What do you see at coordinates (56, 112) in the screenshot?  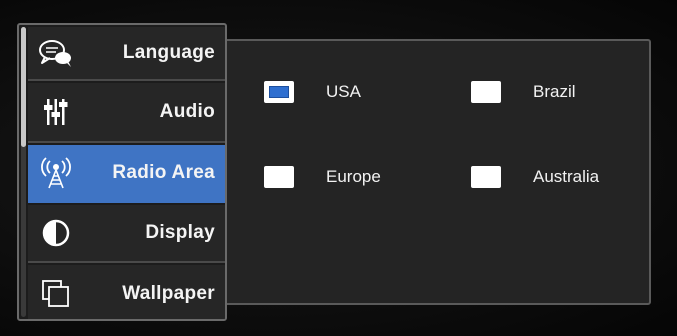 I see `equalizer-sliders-icon` at bounding box center [56, 112].